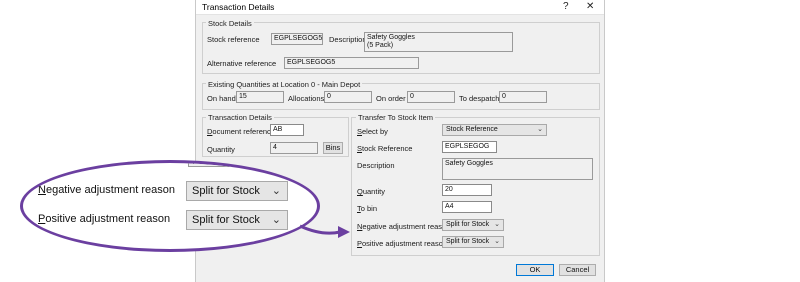 This screenshot has height=282, width=800. I want to click on arrow-line, so click(320, 229).